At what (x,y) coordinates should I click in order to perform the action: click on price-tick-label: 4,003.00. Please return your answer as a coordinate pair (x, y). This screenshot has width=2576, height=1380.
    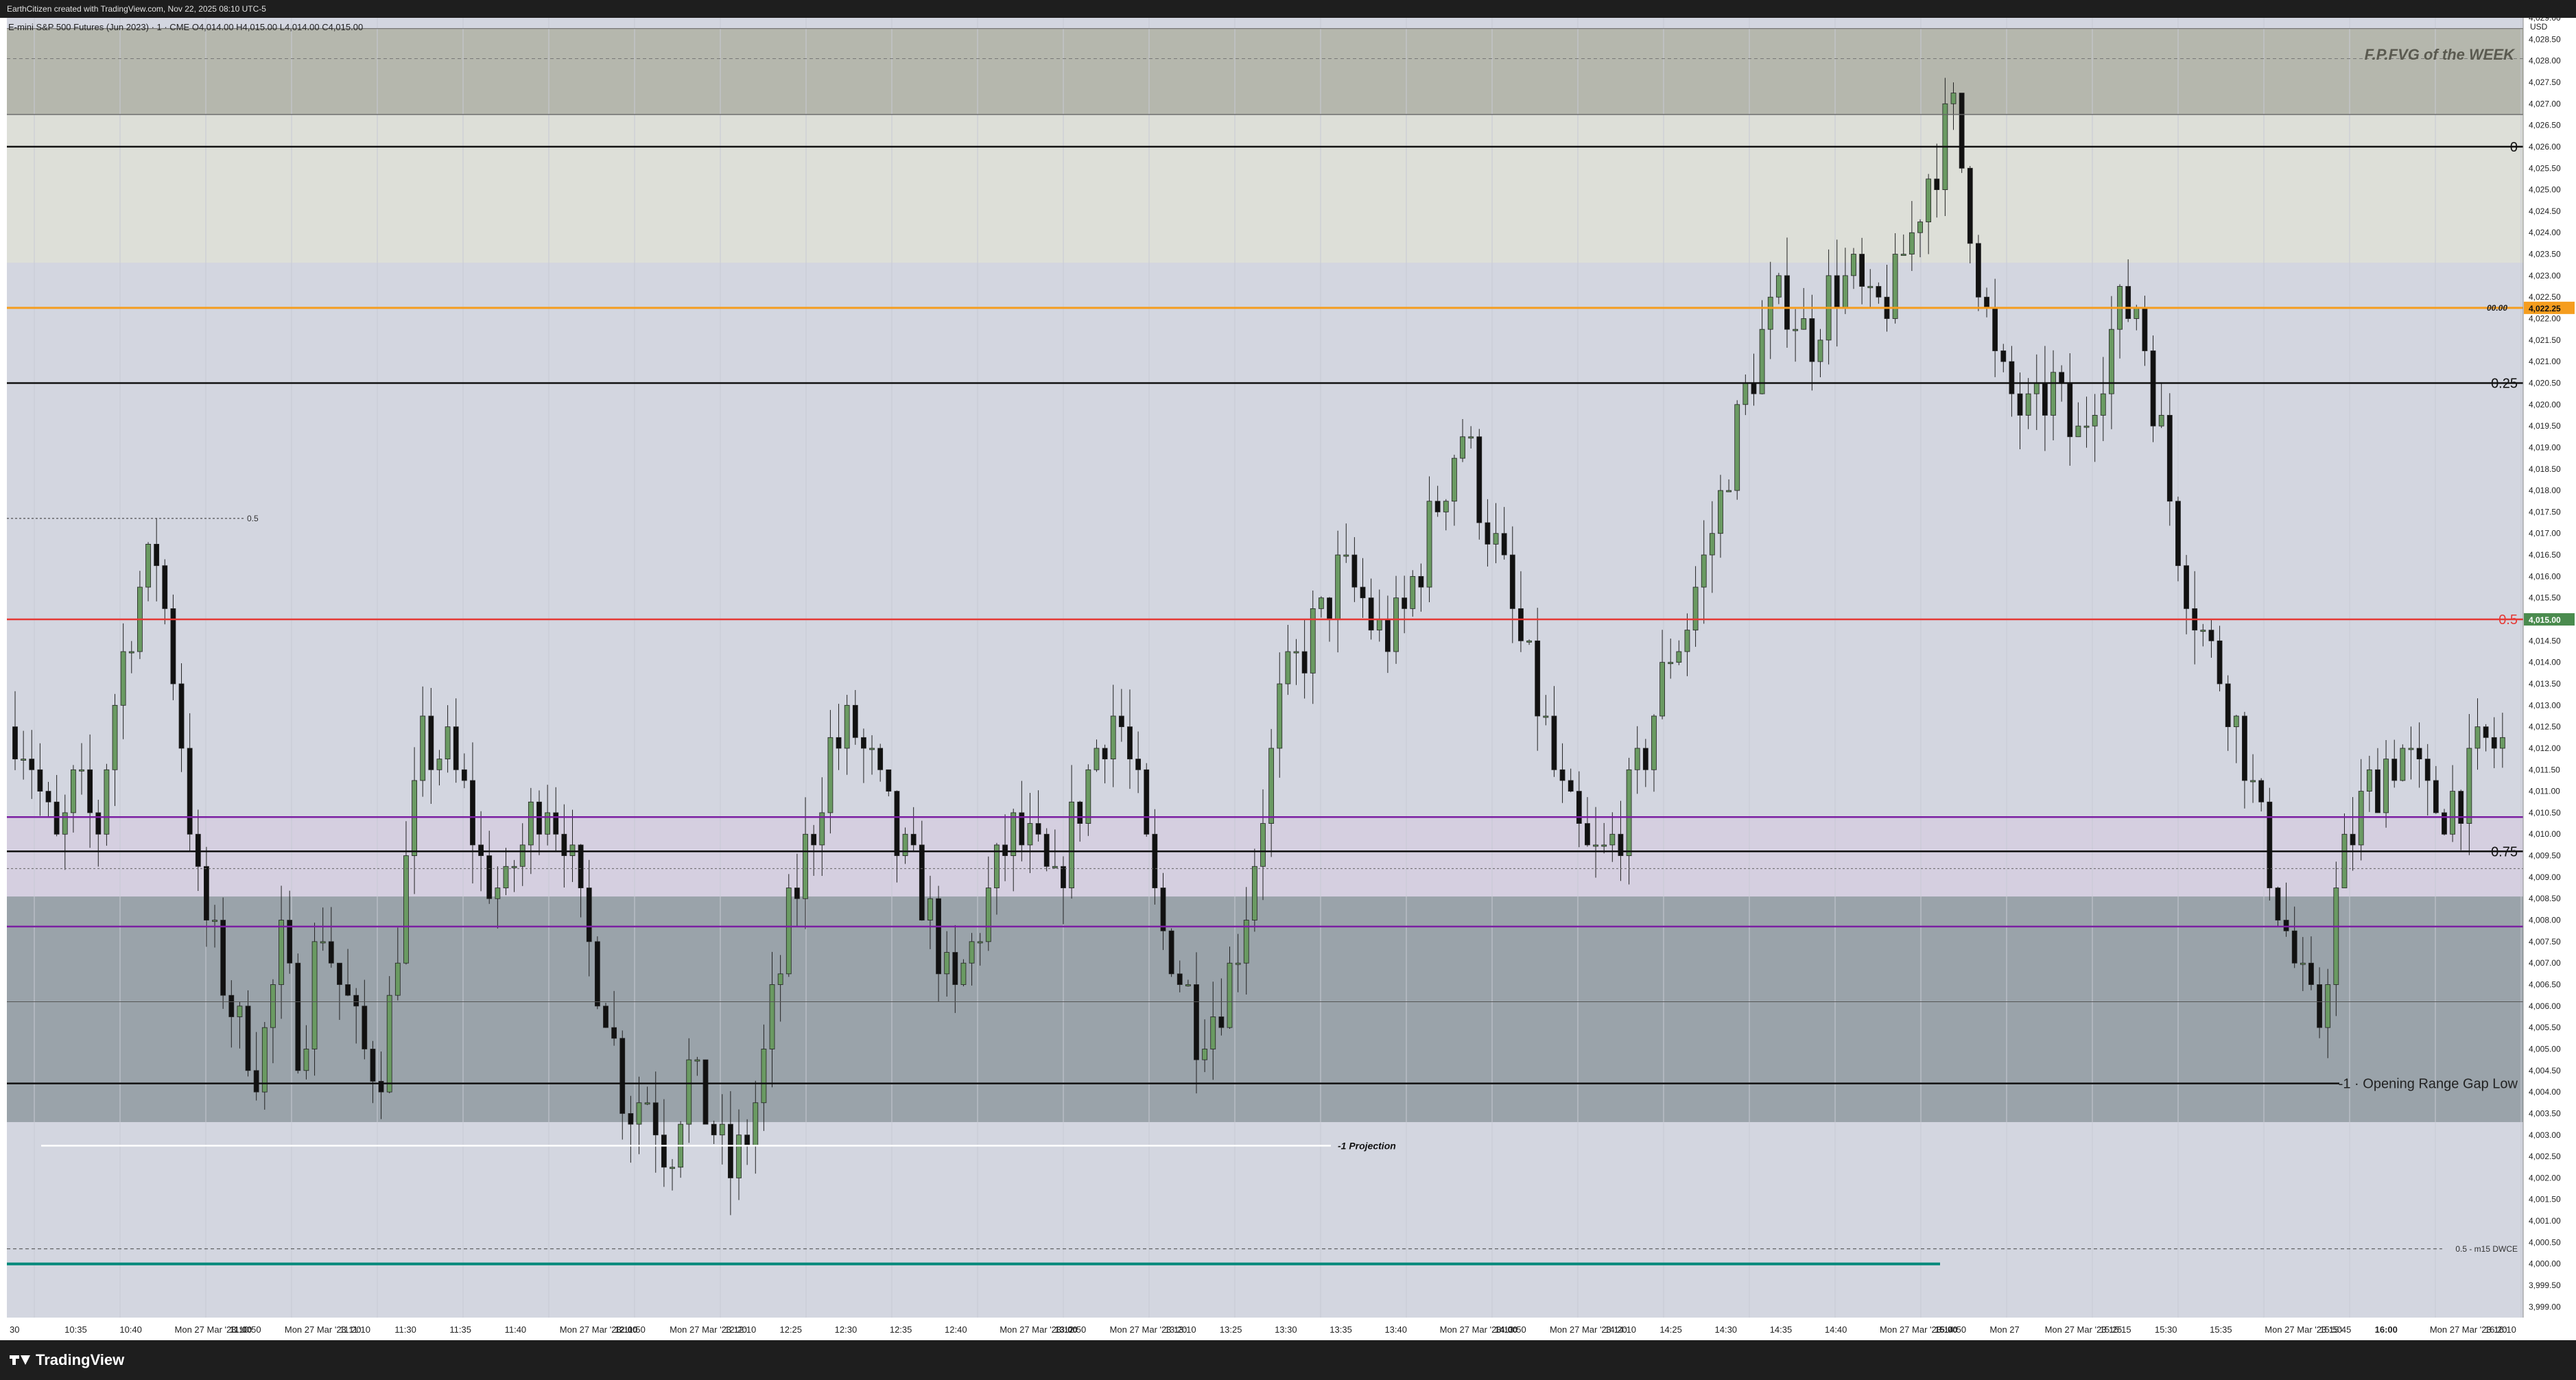
    Looking at the image, I should click on (2545, 1135).